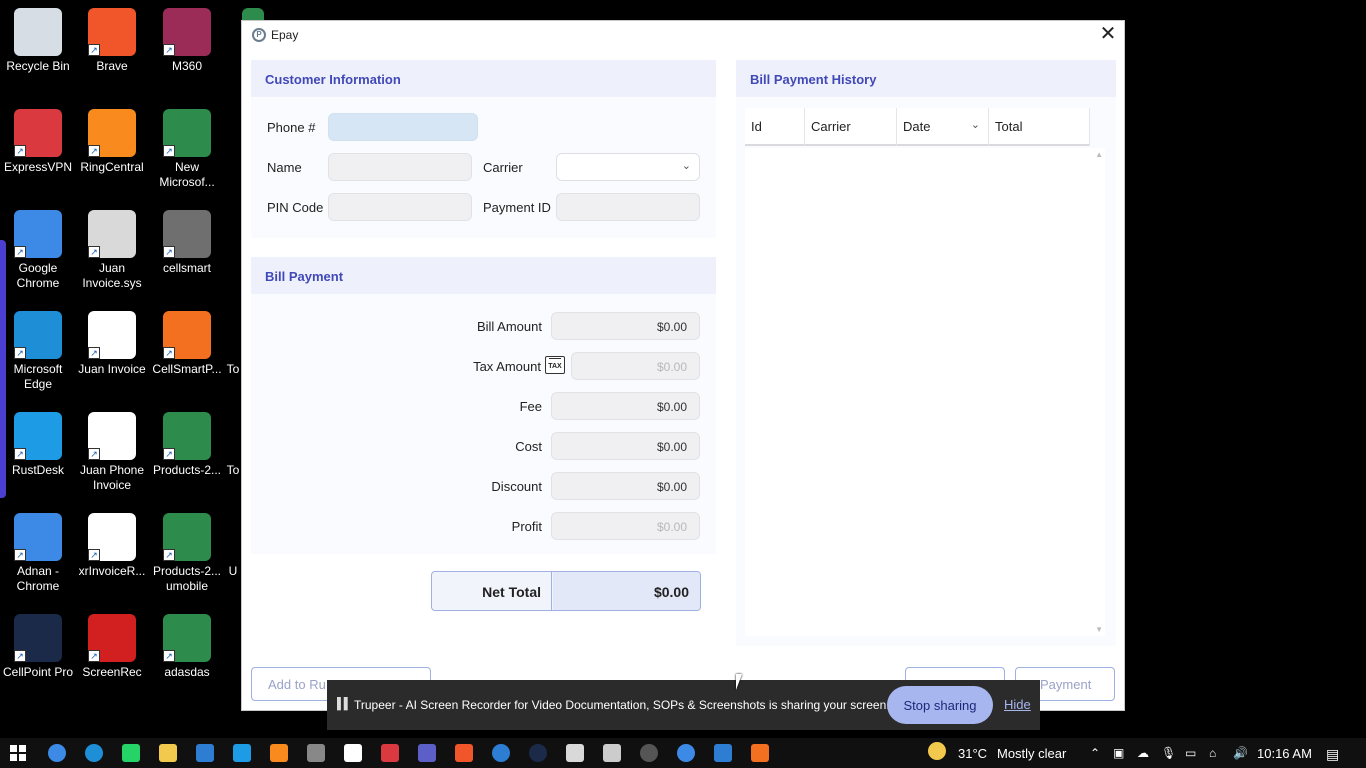  What do you see at coordinates (612, 753) in the screenshot?
I see `taskbar-calculator-icon` at bounding box center [612, 753].